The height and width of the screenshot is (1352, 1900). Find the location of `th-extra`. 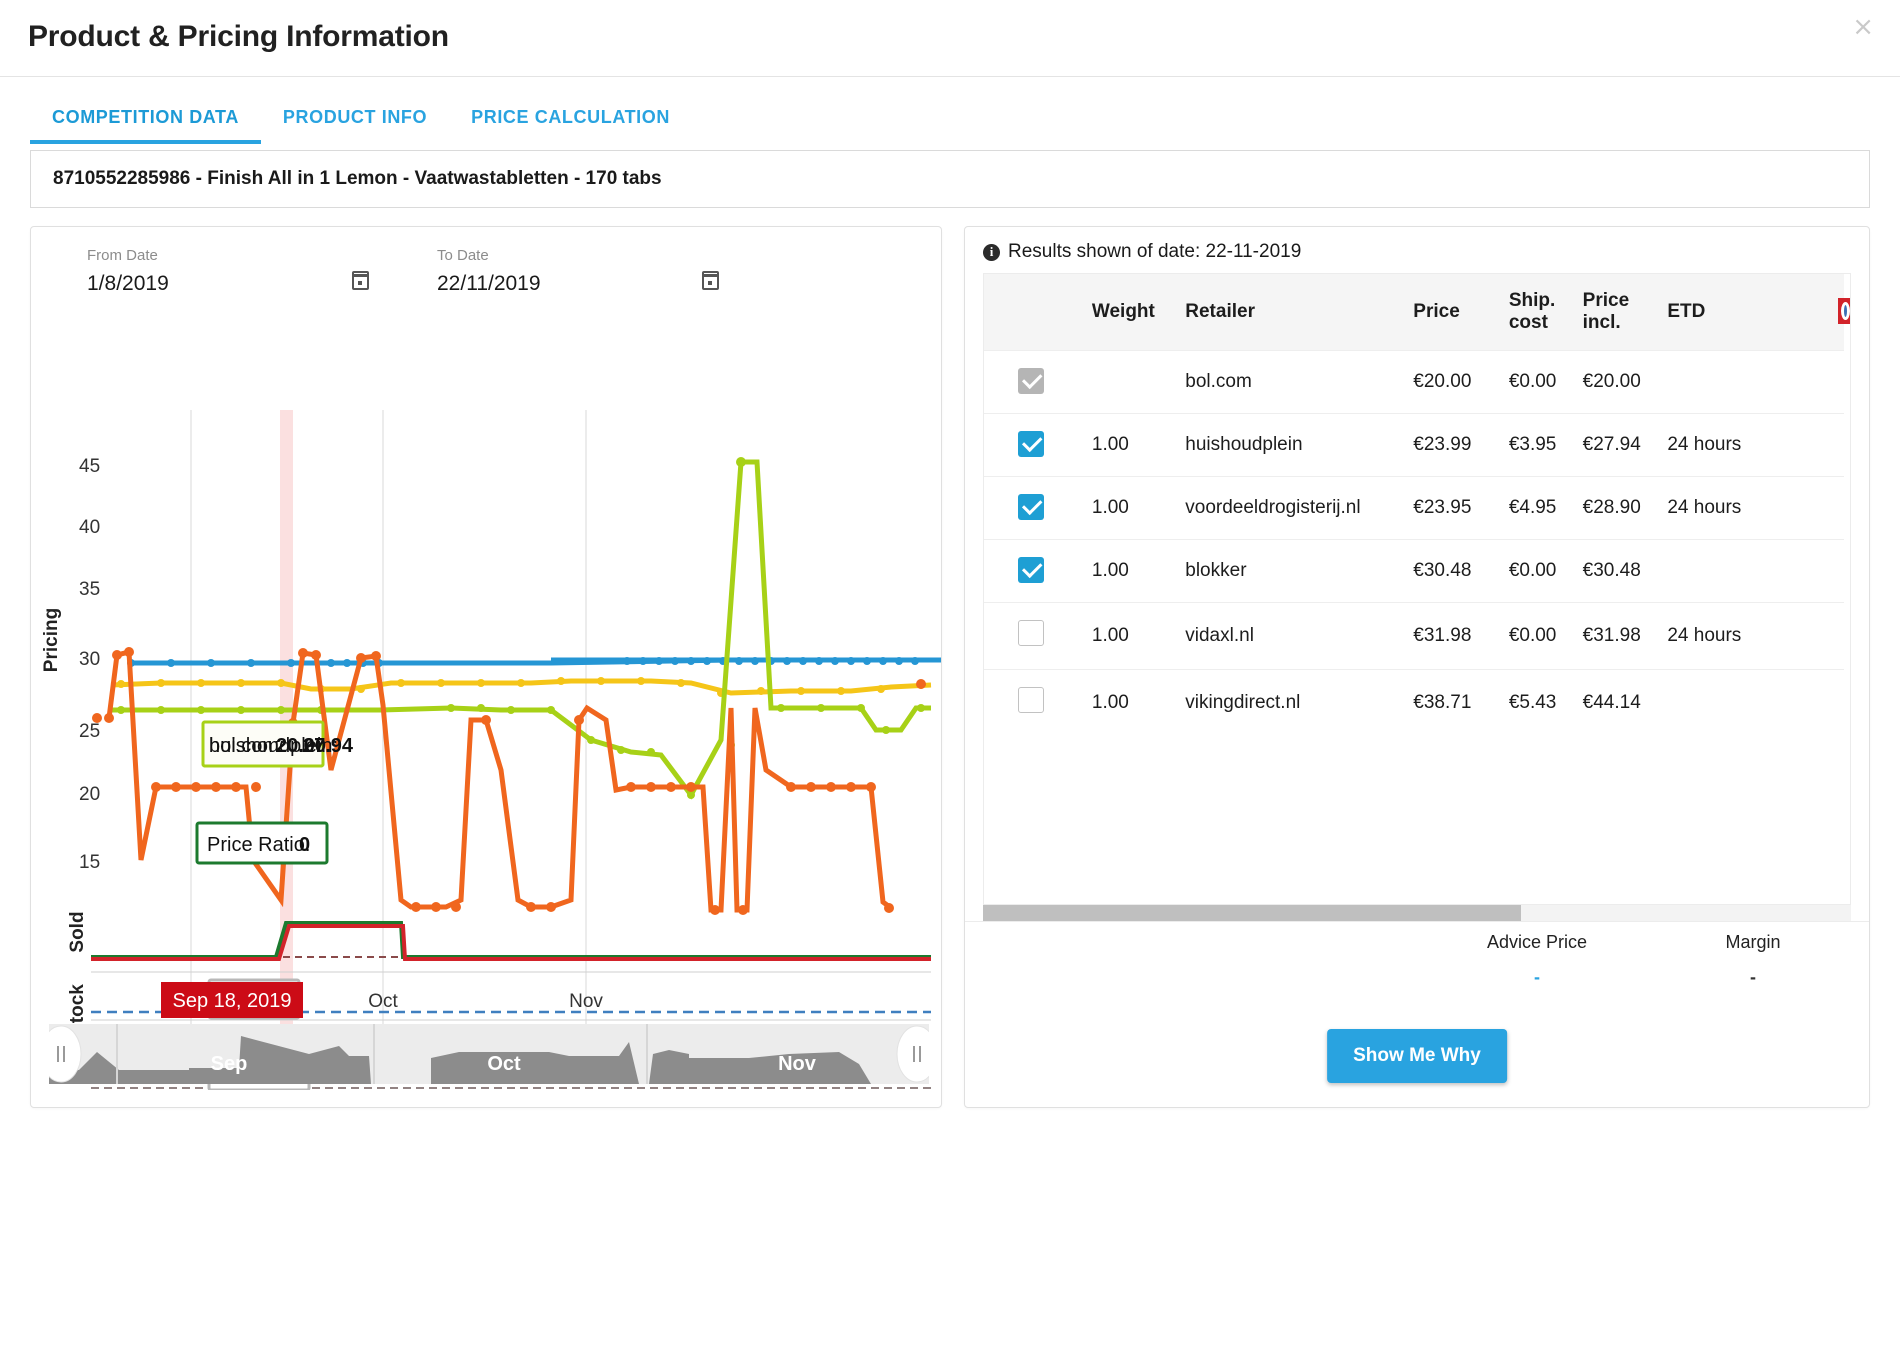

th-extra is located at coordinates (1816, 312).